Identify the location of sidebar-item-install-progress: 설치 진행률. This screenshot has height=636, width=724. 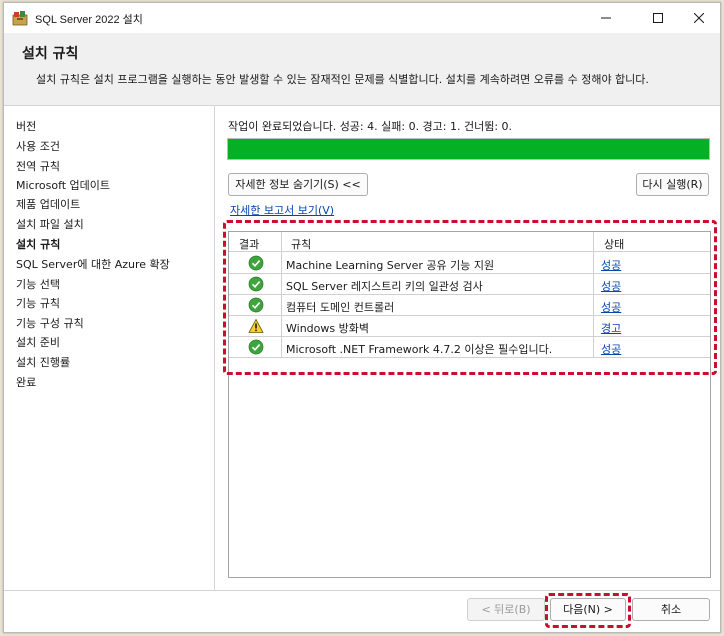
(43, 362).